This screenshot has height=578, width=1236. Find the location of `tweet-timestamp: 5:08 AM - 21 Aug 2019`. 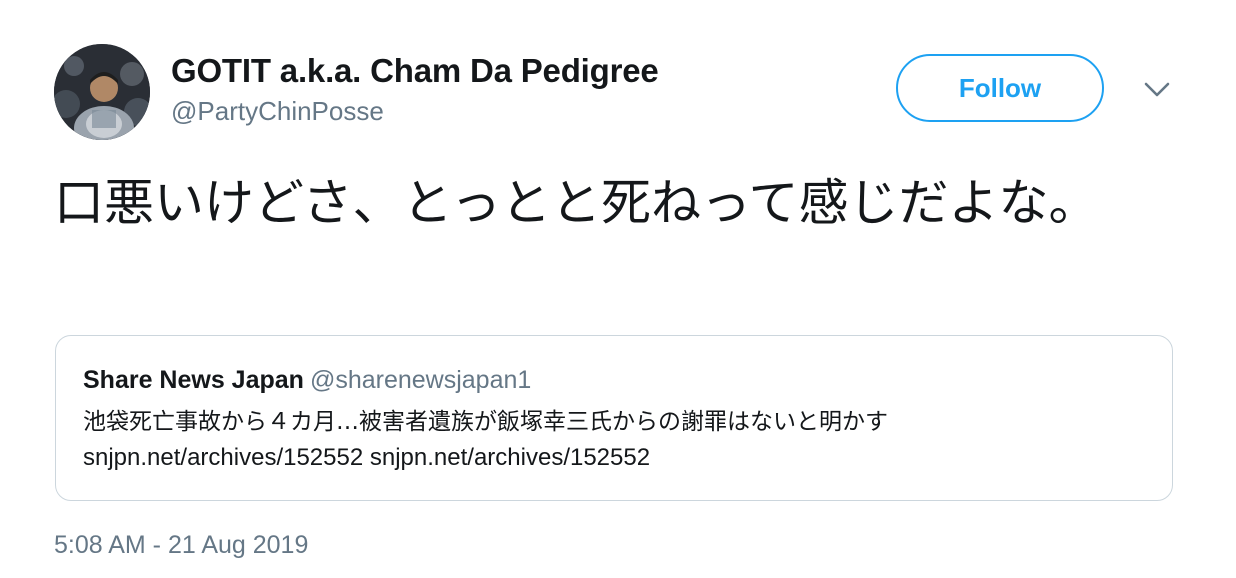

tweet-timestamp: 5:08 AM - 21 Aug 2019 is located at coordinates (181, 545).